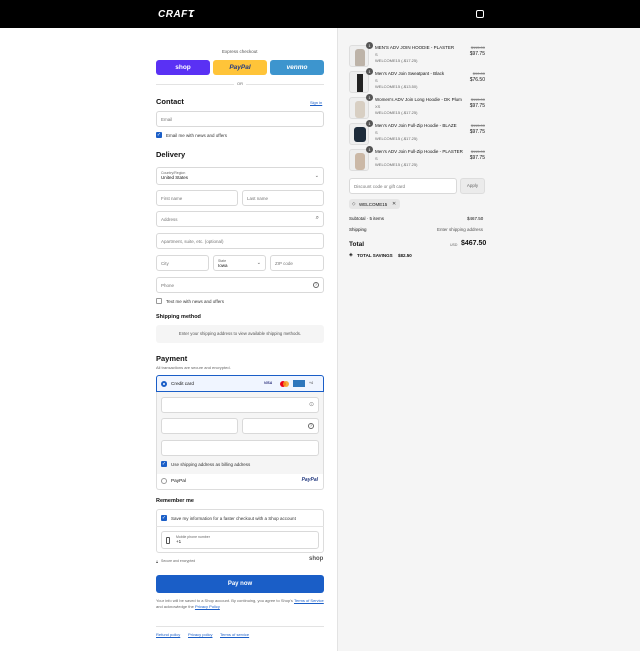 The height and width of the screenshot is (651, 640). I want to click on secure-encrypted-label: Secure and encrypted, so click(178, 561).